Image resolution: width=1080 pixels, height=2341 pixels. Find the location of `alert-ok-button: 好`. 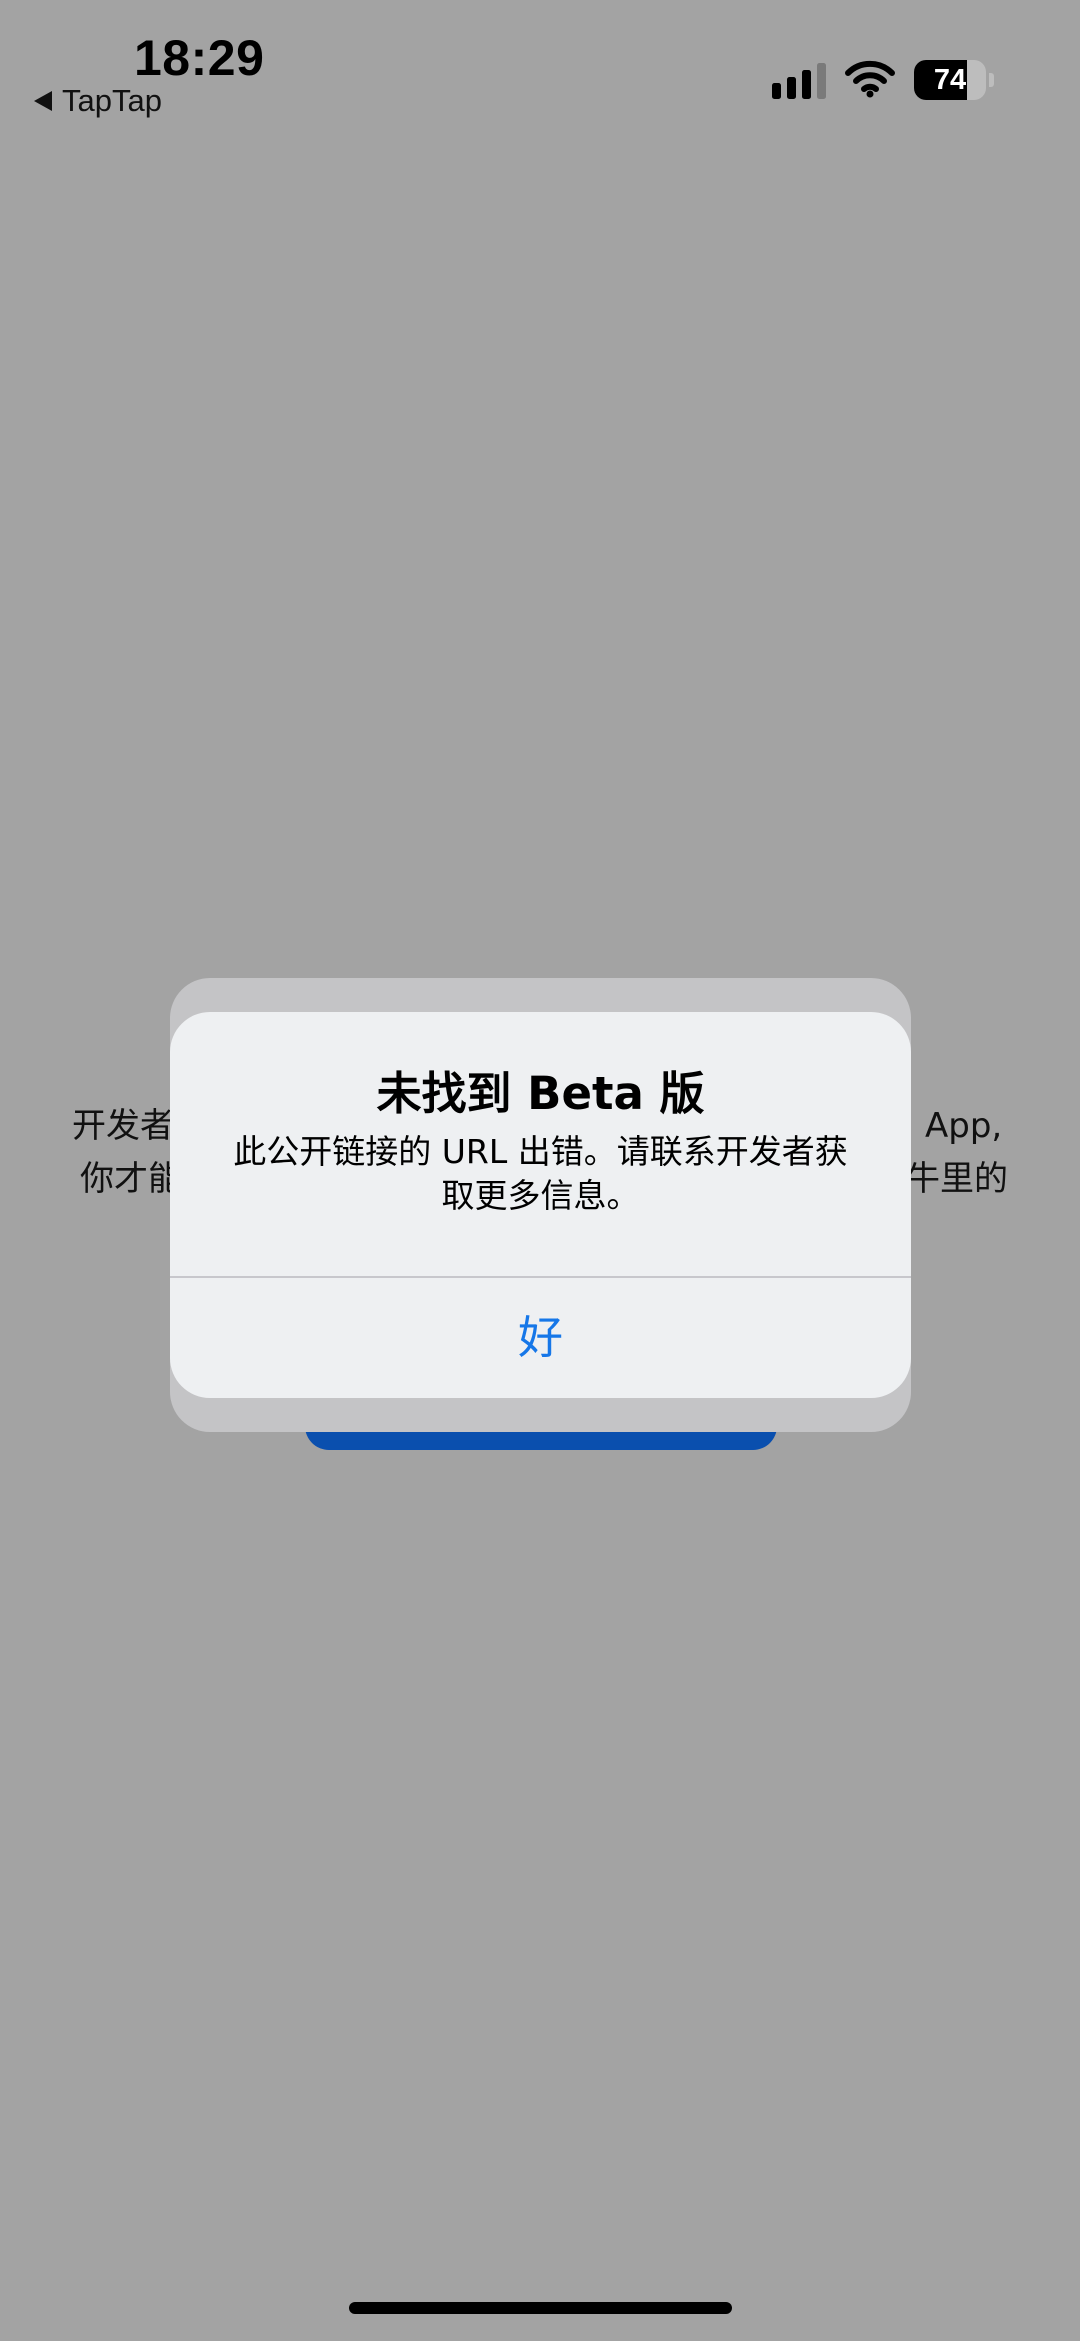

alert-ok-button: 好 is located at coordinates (540, 1338).